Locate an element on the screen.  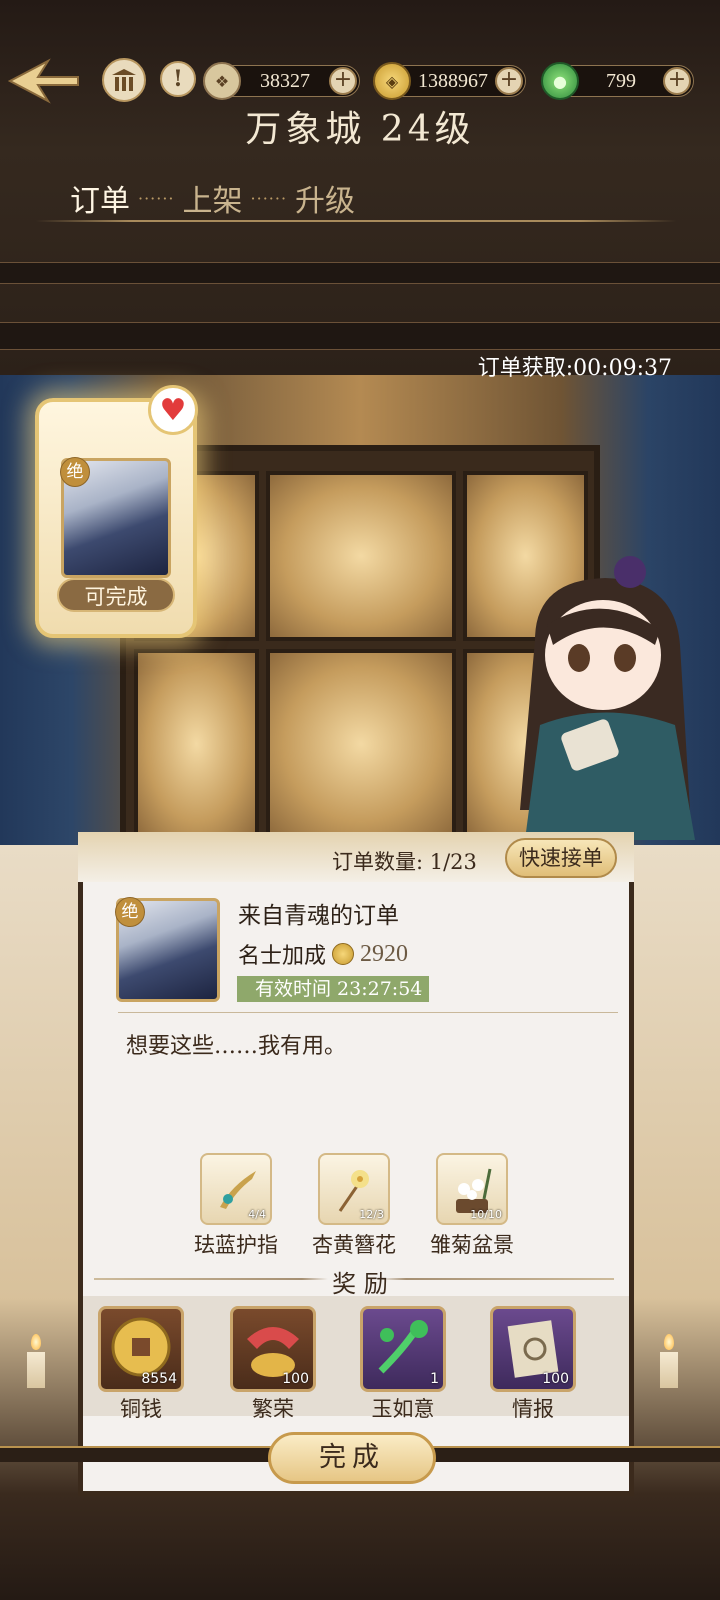
quick-accept-button: 快速接单 is located at coordinates (561, 858).